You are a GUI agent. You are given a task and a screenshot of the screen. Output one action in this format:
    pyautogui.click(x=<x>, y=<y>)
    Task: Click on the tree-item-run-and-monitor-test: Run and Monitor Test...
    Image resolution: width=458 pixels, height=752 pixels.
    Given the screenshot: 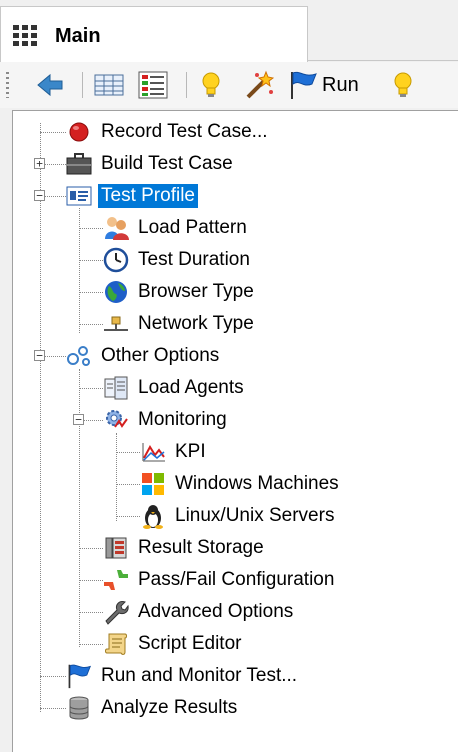 What is the action you would take?
    pyautogui.click(x=183, y=676)
    